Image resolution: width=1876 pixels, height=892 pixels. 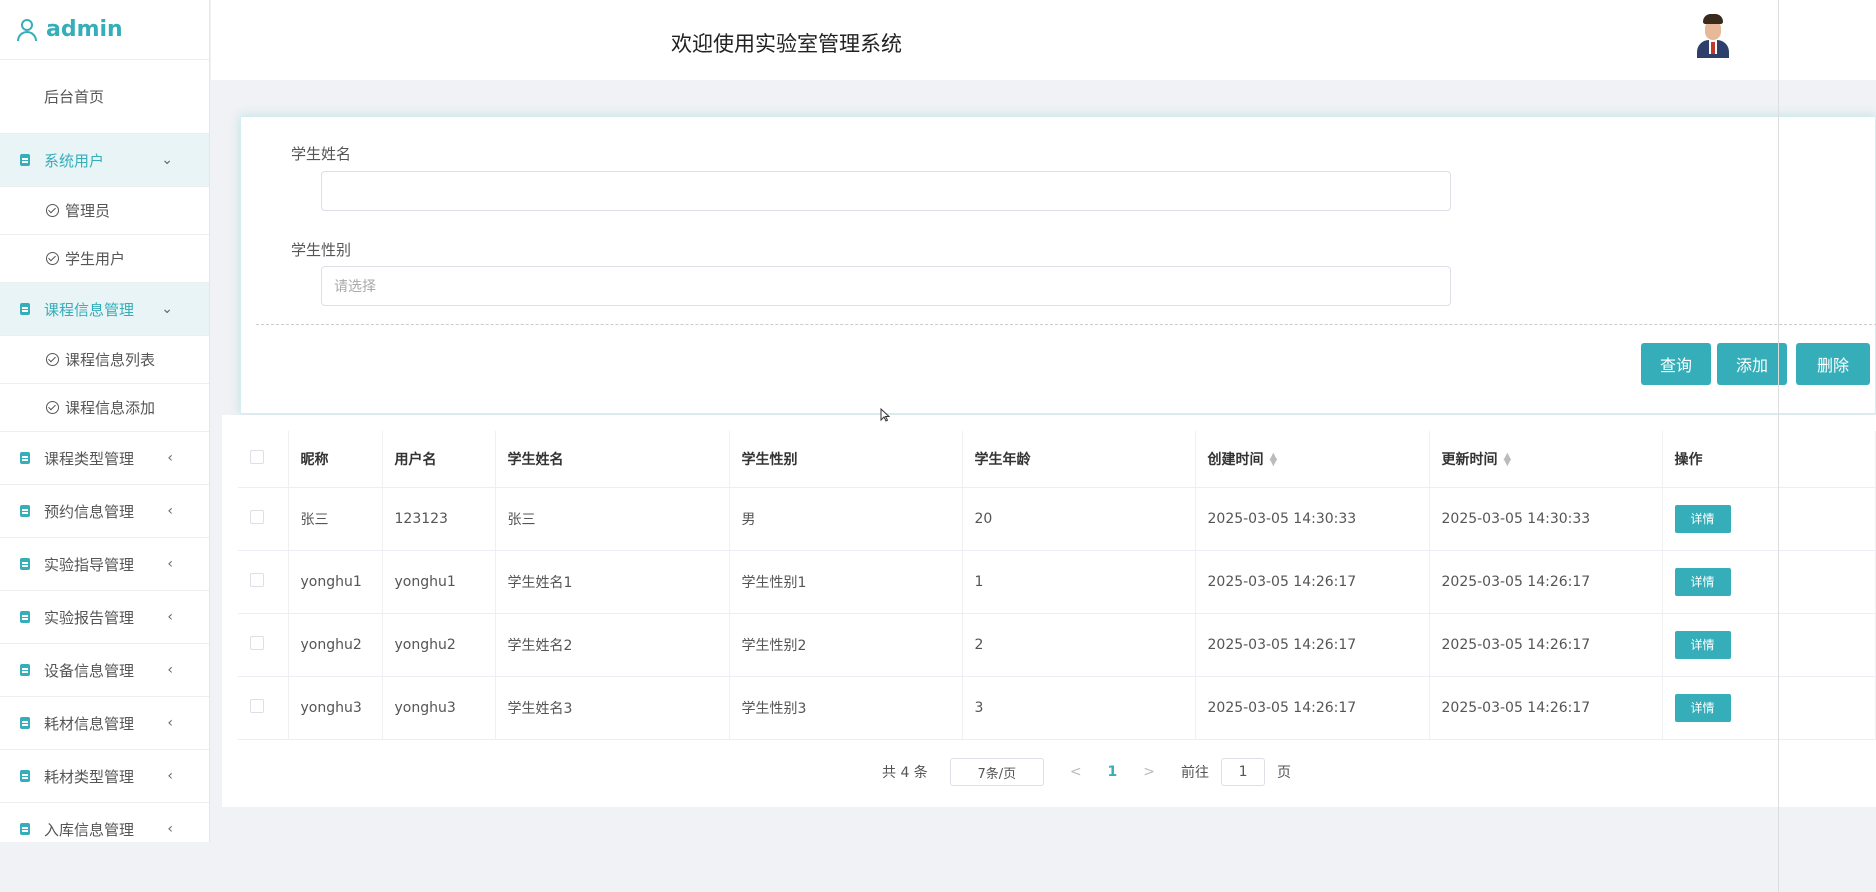 What do you see at coordinates (612, 645) in the screenshot?
I see `table-cell: 学生姓名2` at bounding box center [612, 645].